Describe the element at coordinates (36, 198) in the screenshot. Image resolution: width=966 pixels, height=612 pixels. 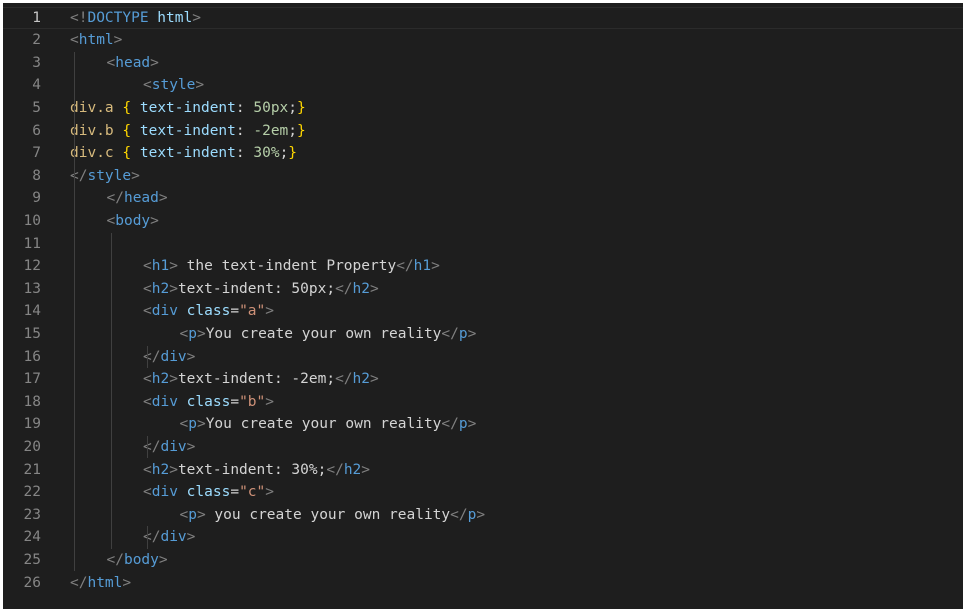
I see `line-number: 9` at that location.